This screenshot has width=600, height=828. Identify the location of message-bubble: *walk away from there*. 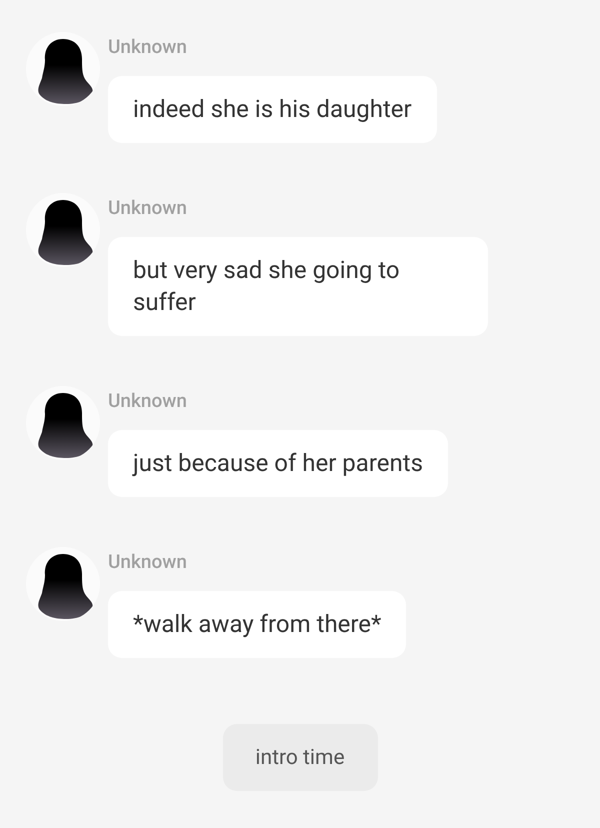
(257, 624).